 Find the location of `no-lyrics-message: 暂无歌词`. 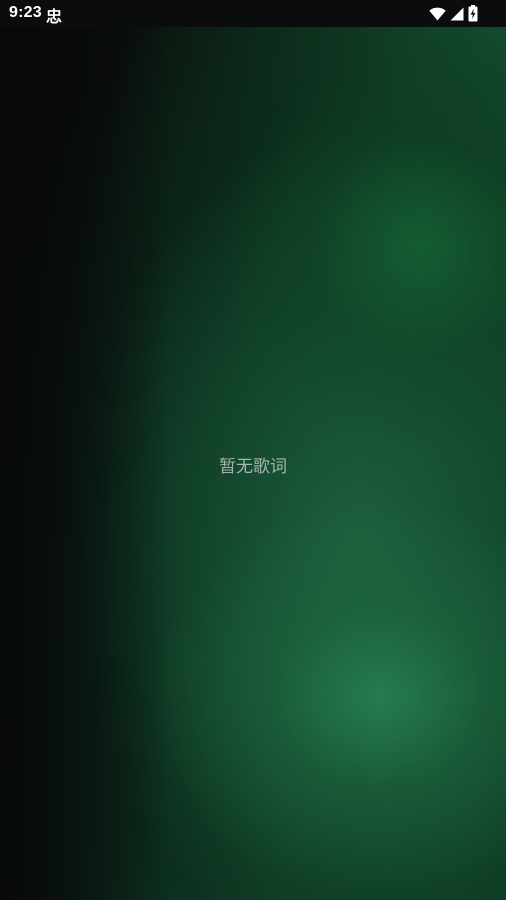

no-lyrics-message: 暂无歌词 is located at coordinates (253, 467).